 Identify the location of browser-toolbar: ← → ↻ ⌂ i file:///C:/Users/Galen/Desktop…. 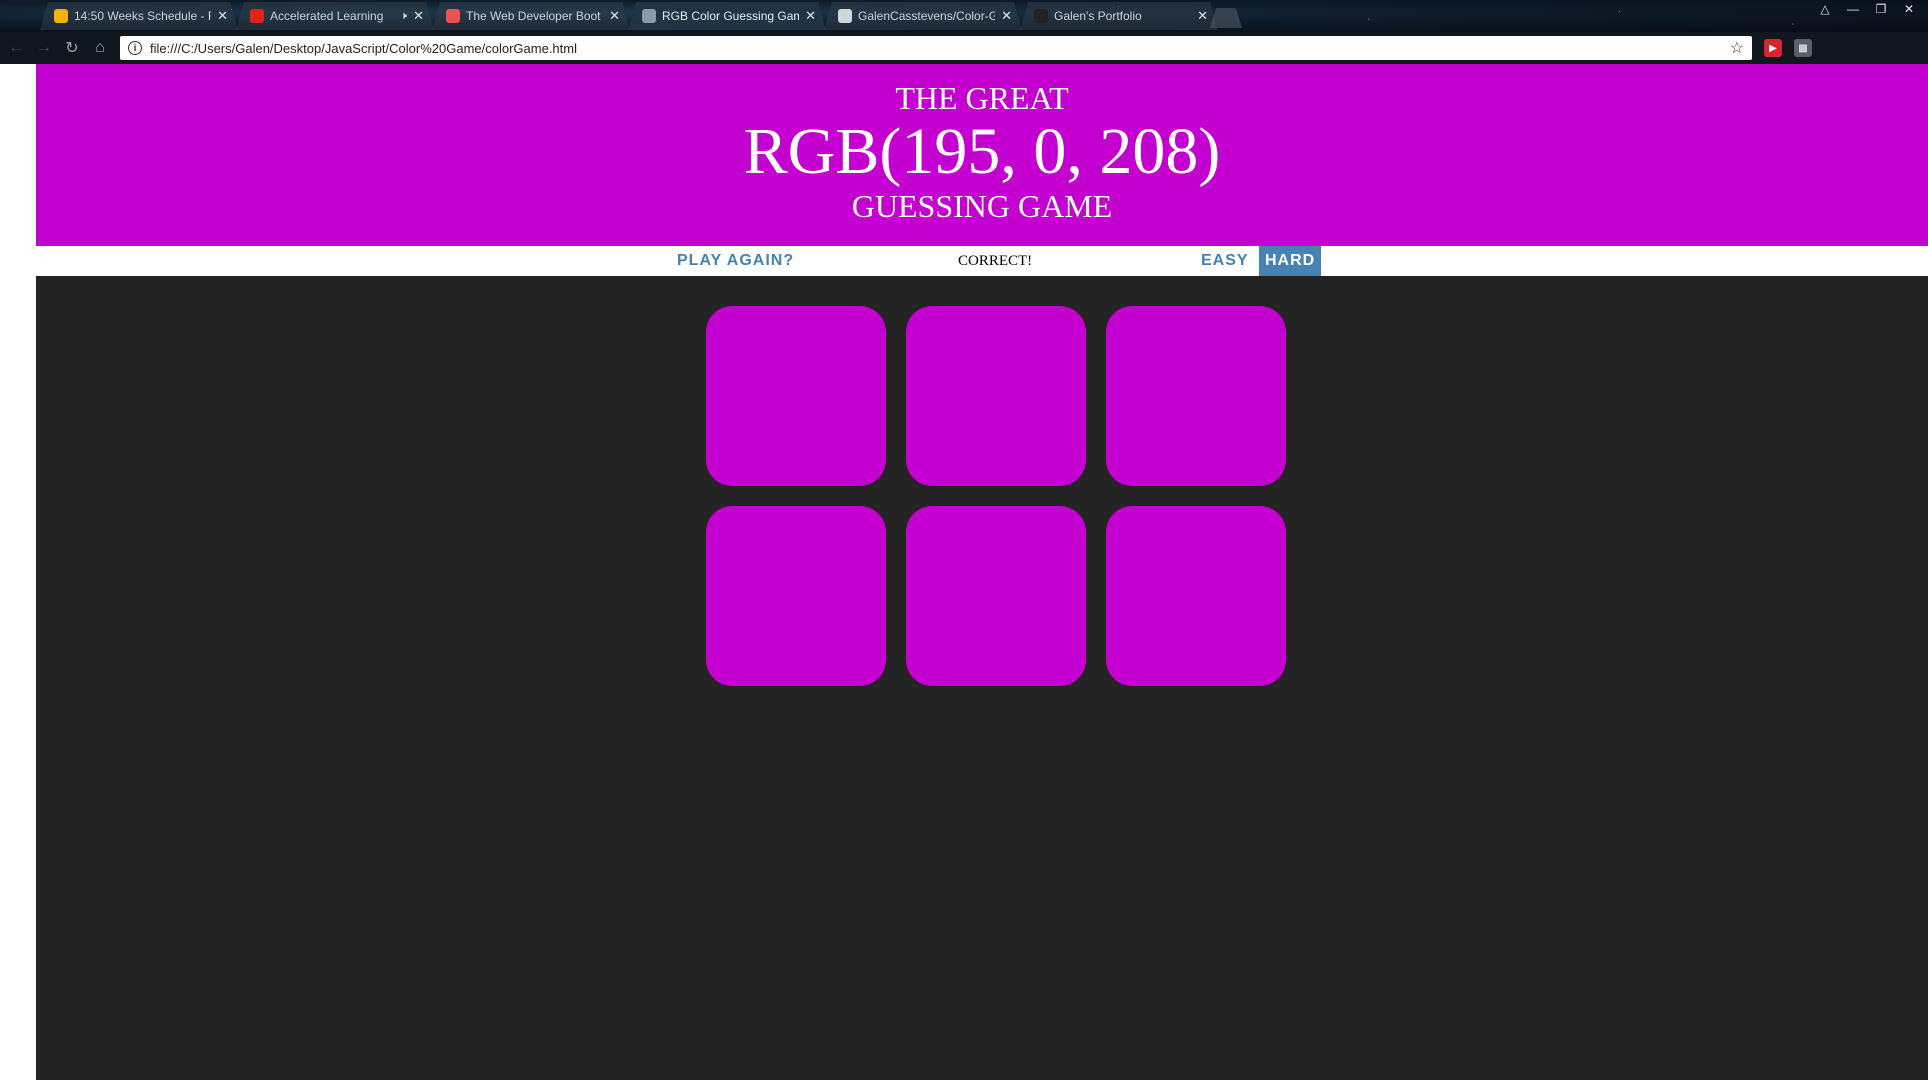
(964, 48).